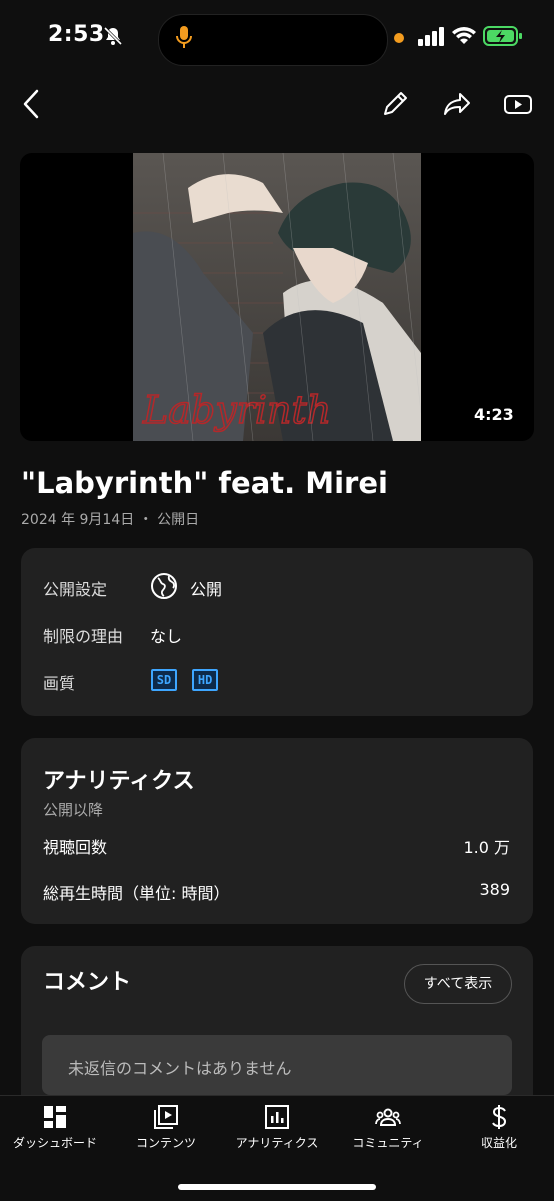  Describe the element at coordinates (277, 1143) in the screenshot. I see `nav-analytics-label: アナリティクス` at that location.